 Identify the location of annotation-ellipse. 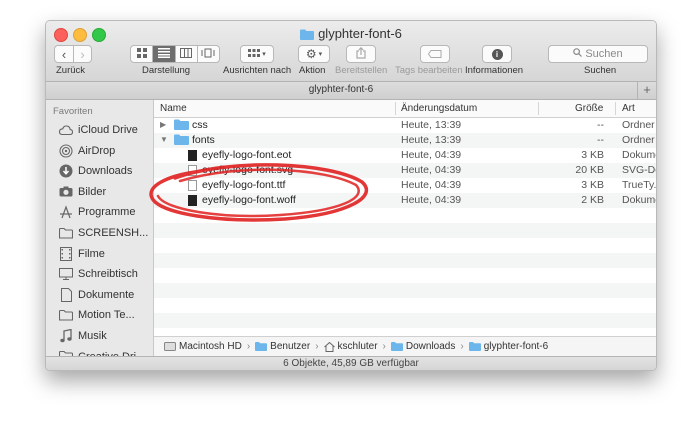
(259, 192).